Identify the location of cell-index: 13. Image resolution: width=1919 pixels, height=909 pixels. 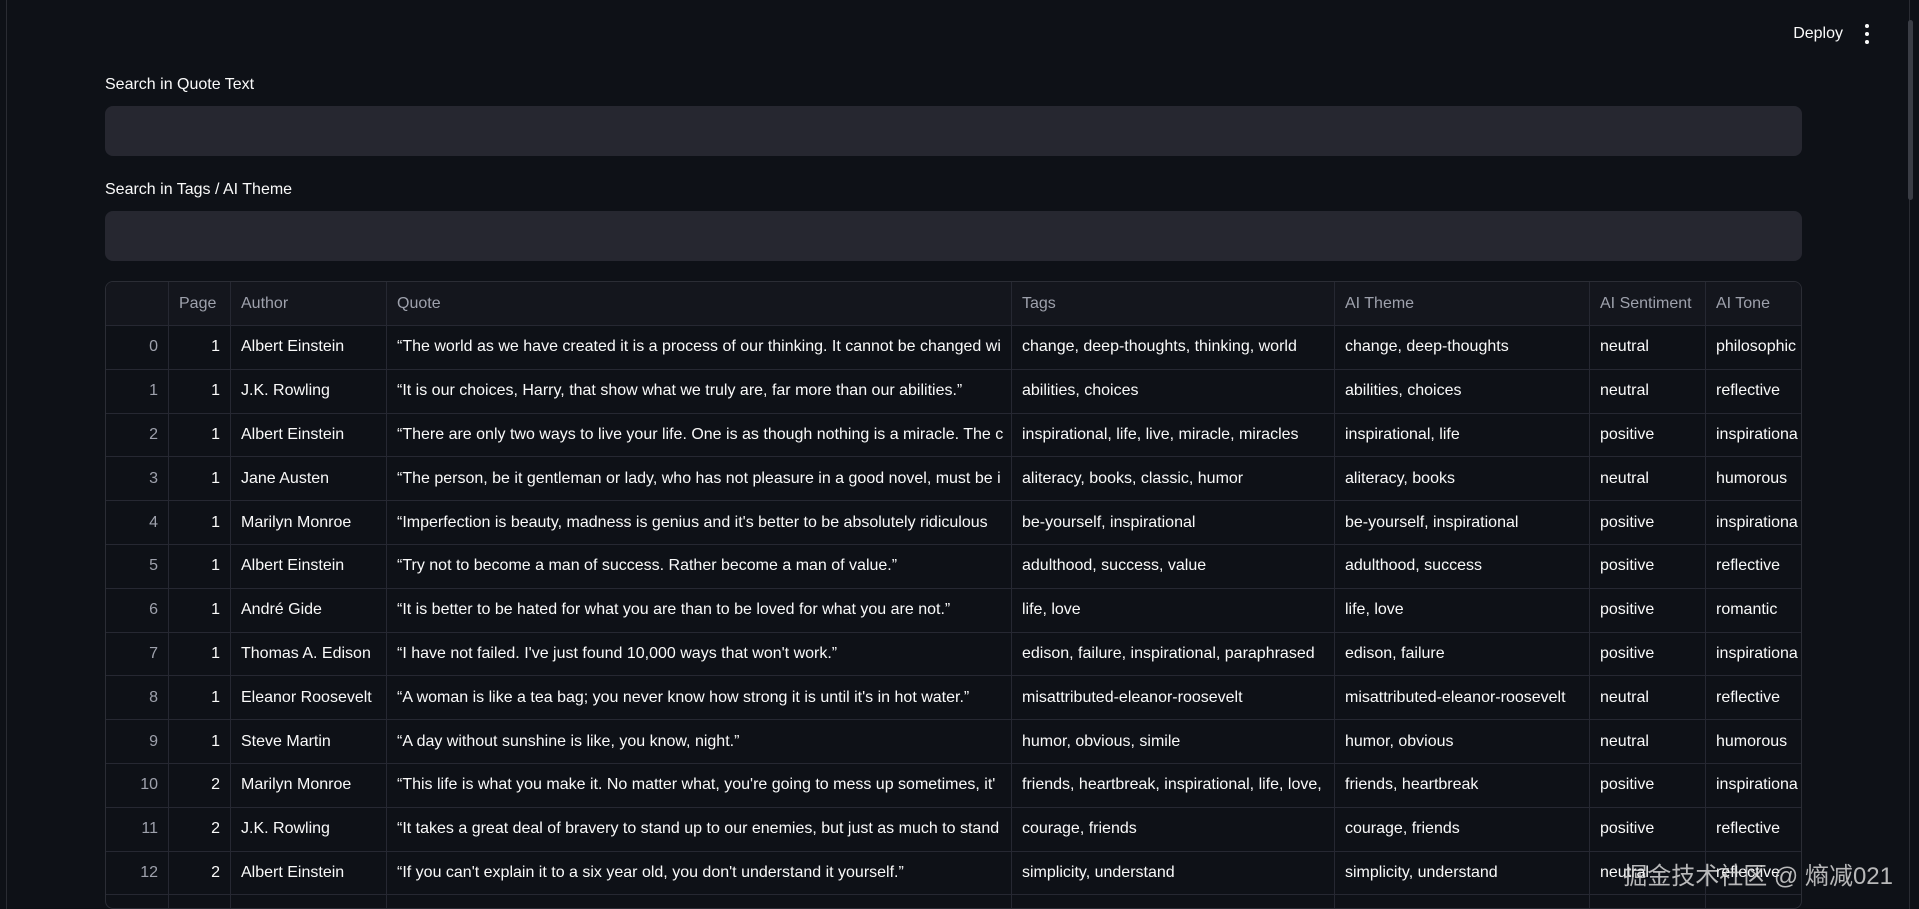
(137, 901).